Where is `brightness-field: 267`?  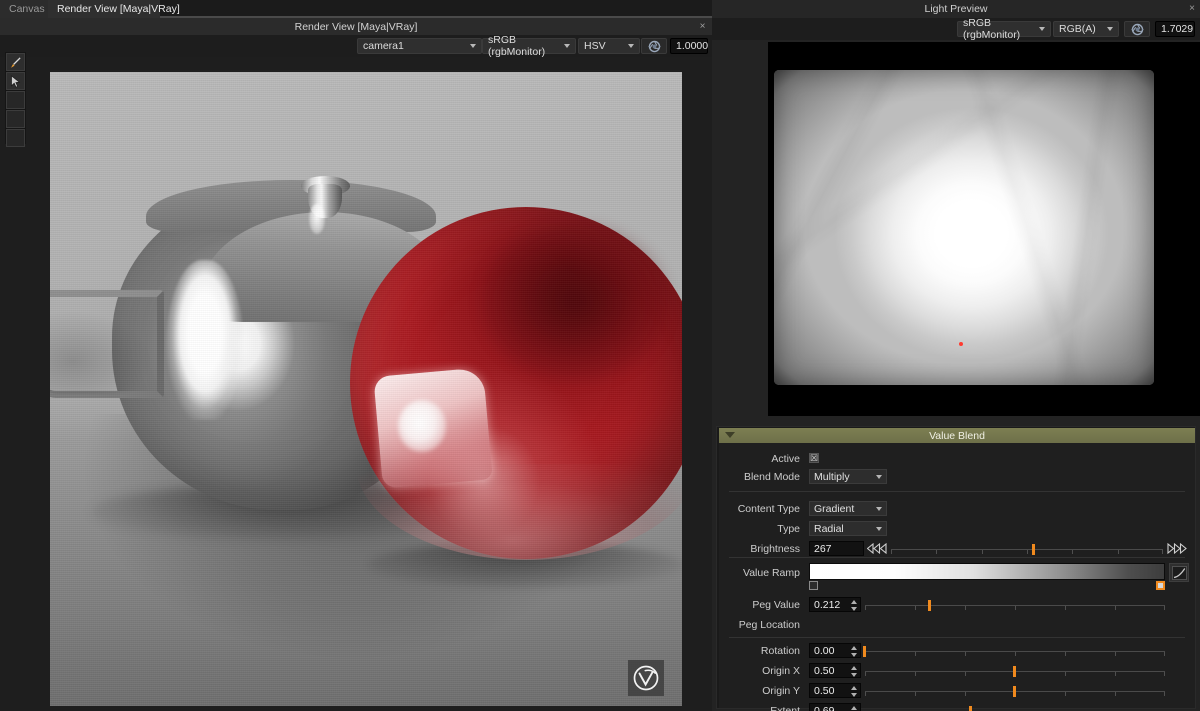
brightness-field: 267 is located at coordinates (836, 548).